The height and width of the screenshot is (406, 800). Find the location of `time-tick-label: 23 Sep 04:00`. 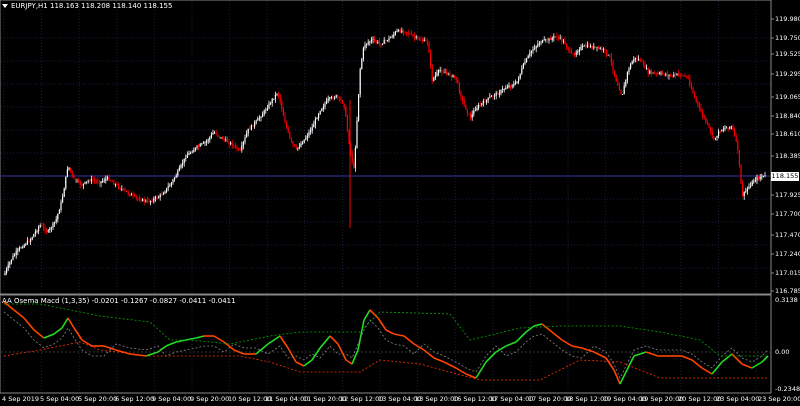

time-tick-label: 23 Sep 04:00 is located at coordinates (738, 399).